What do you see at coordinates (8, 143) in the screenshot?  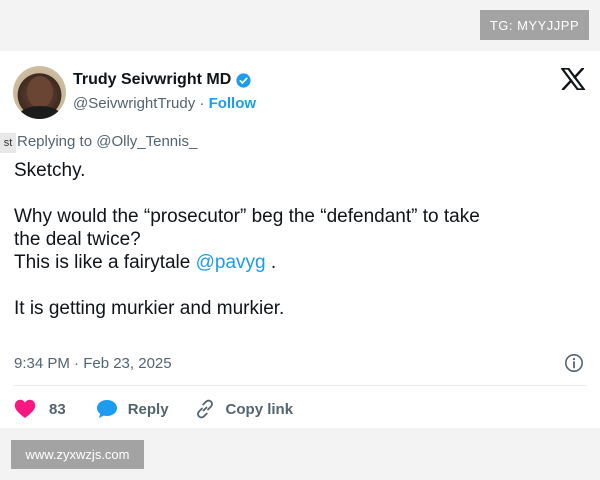 I see `side-tab: st` at bounding box center [8, 143].